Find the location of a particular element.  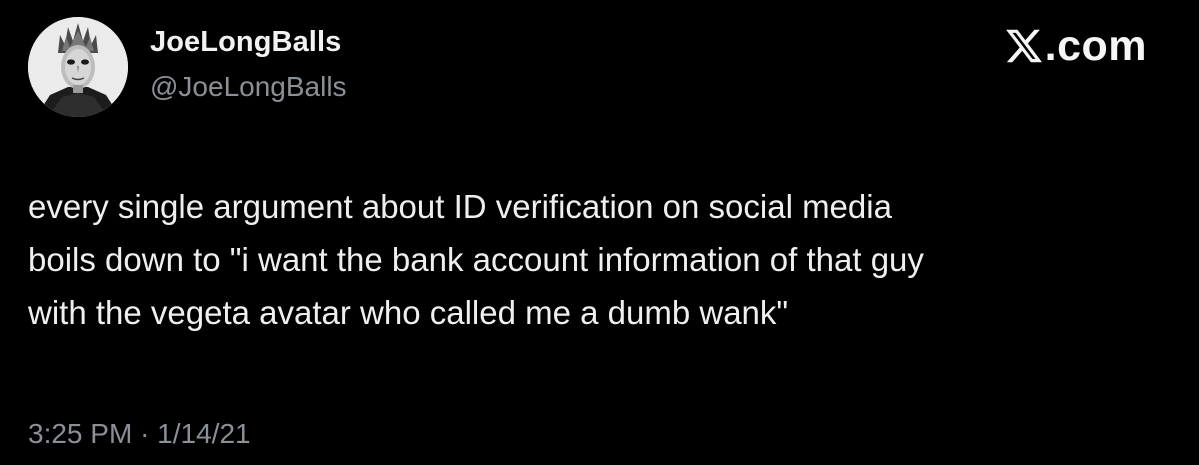

author-display-name: JoeLongBalls is located at coordinates (245, 42).